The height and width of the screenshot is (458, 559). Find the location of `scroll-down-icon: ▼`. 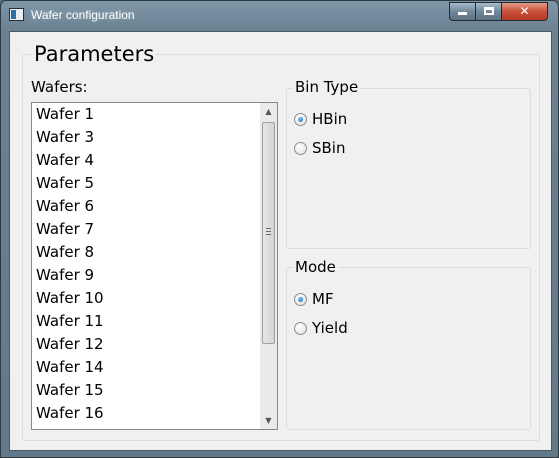

scroll-down-icon: ▼ is located at coordinates (268, 420).